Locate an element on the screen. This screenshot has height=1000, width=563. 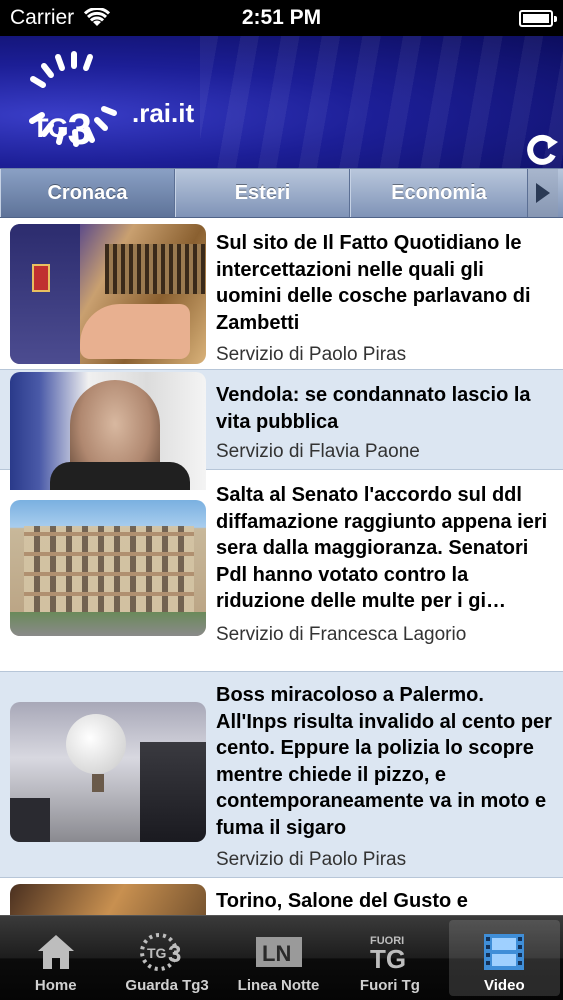
tab-label: Esteri is located at coordinates (262, 192).